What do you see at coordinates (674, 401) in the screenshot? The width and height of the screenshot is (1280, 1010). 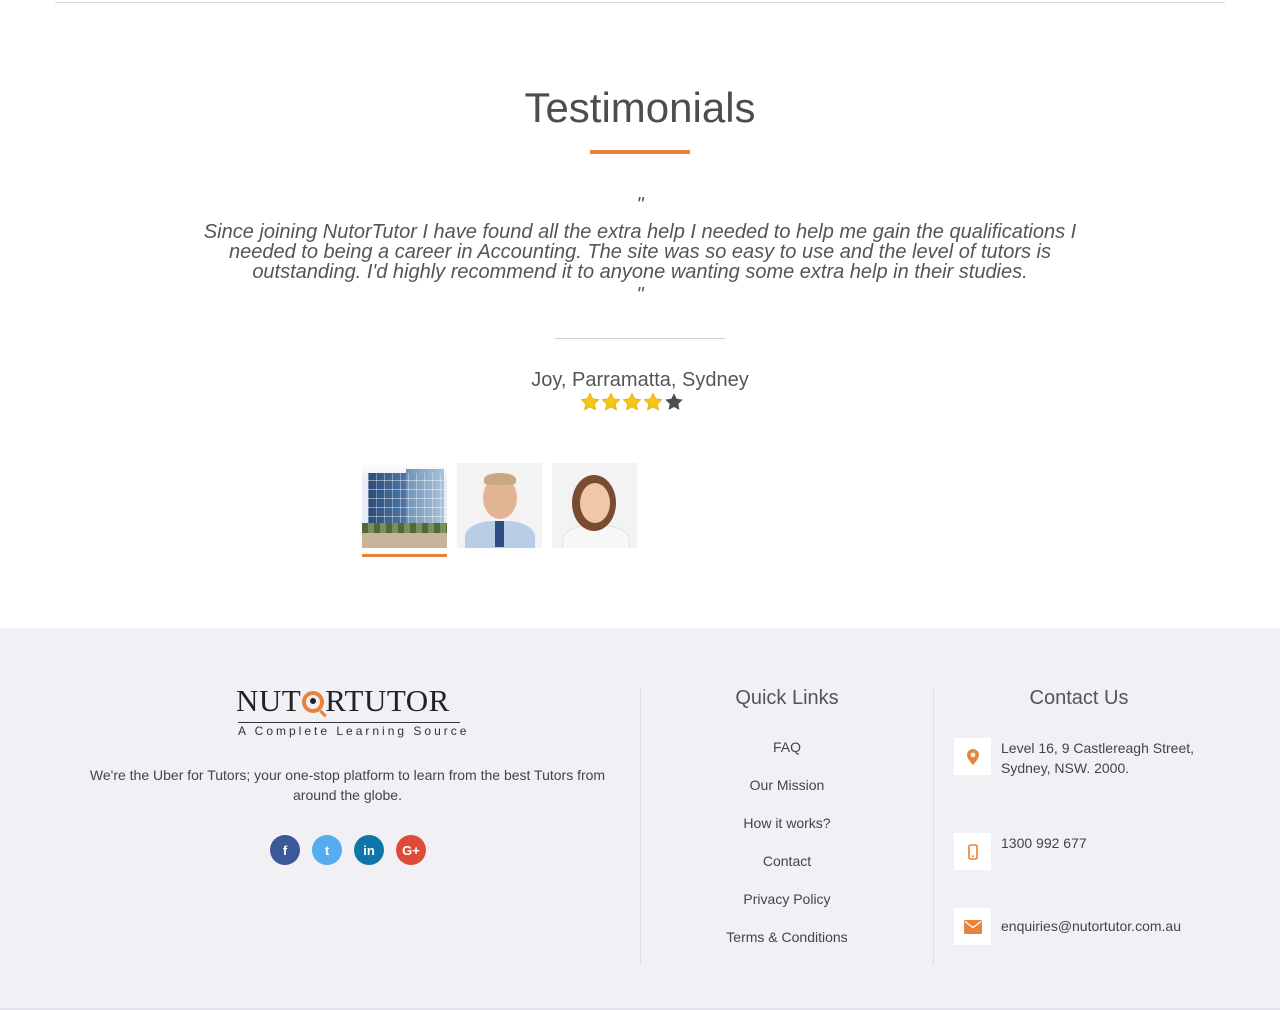 I see `star-empty-icon` at bounding box center [674, 401].